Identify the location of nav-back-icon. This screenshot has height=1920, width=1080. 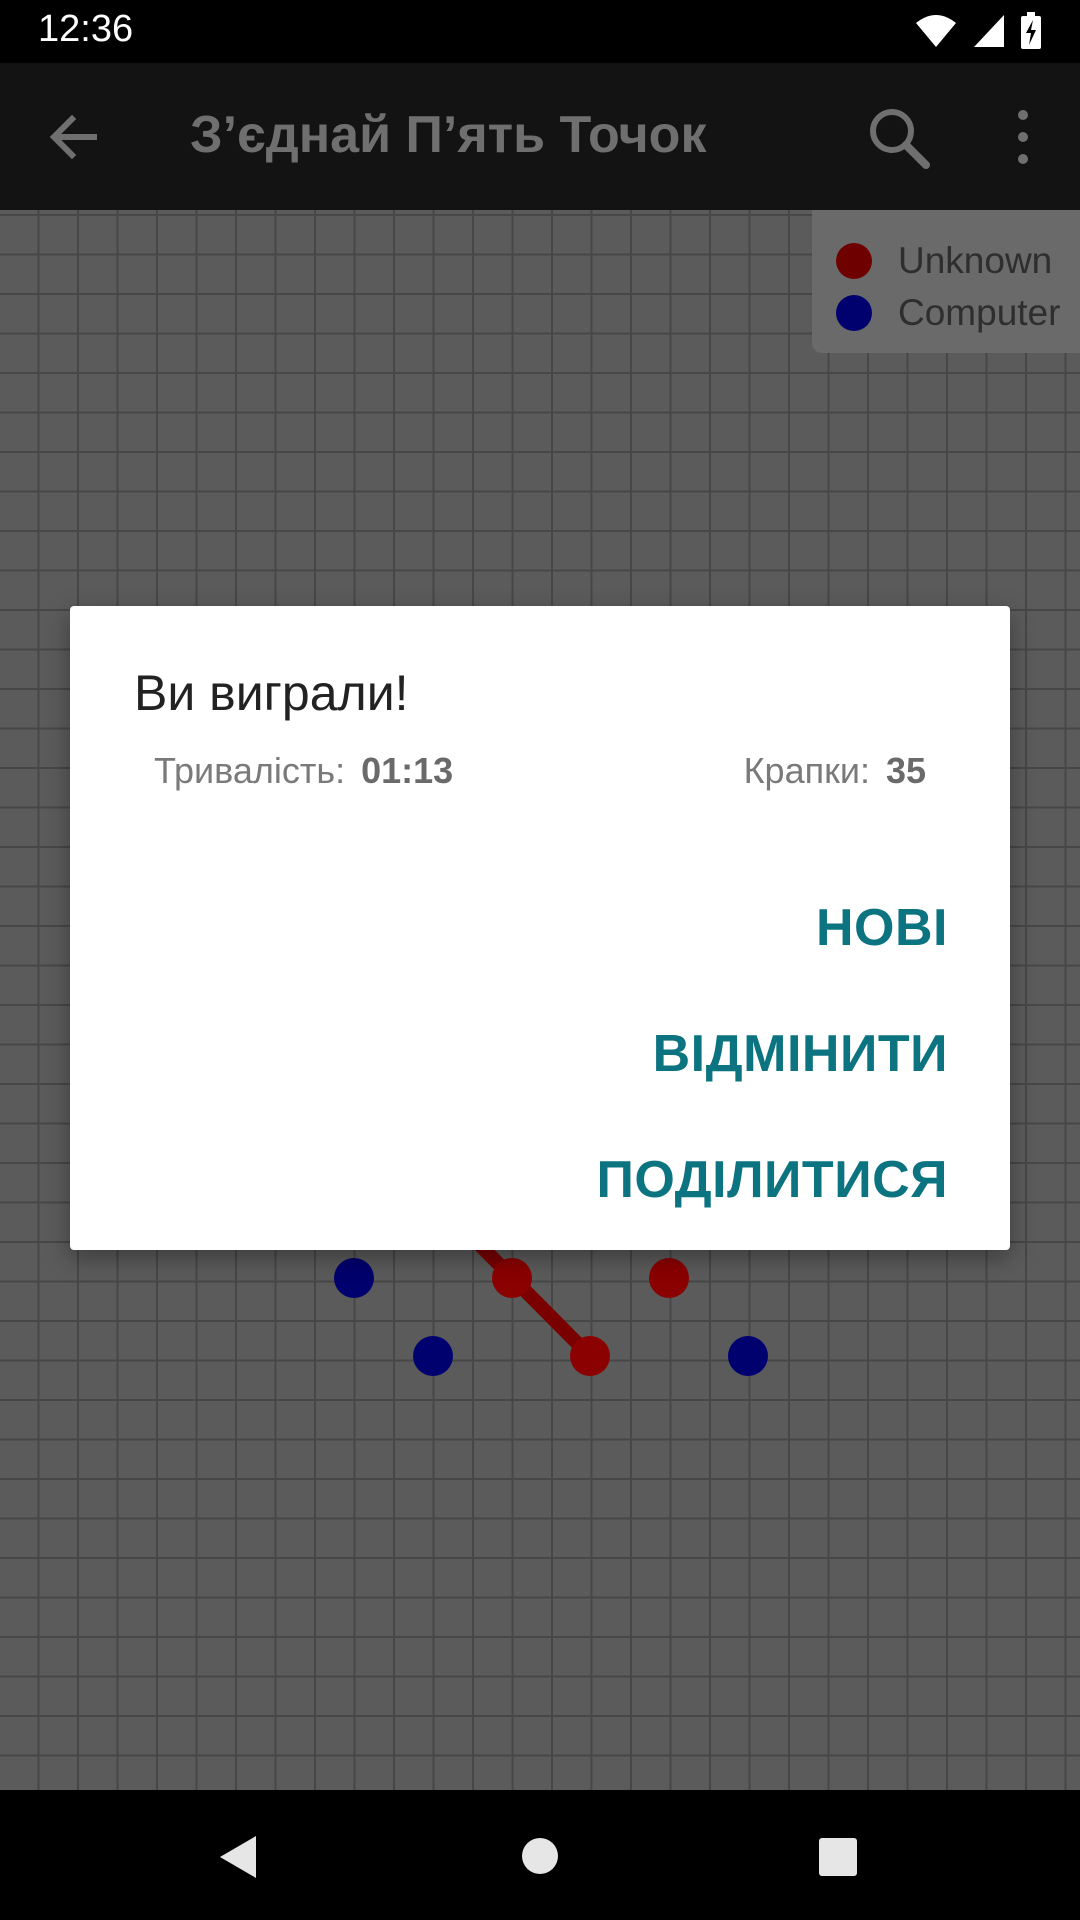
(238, 1857).